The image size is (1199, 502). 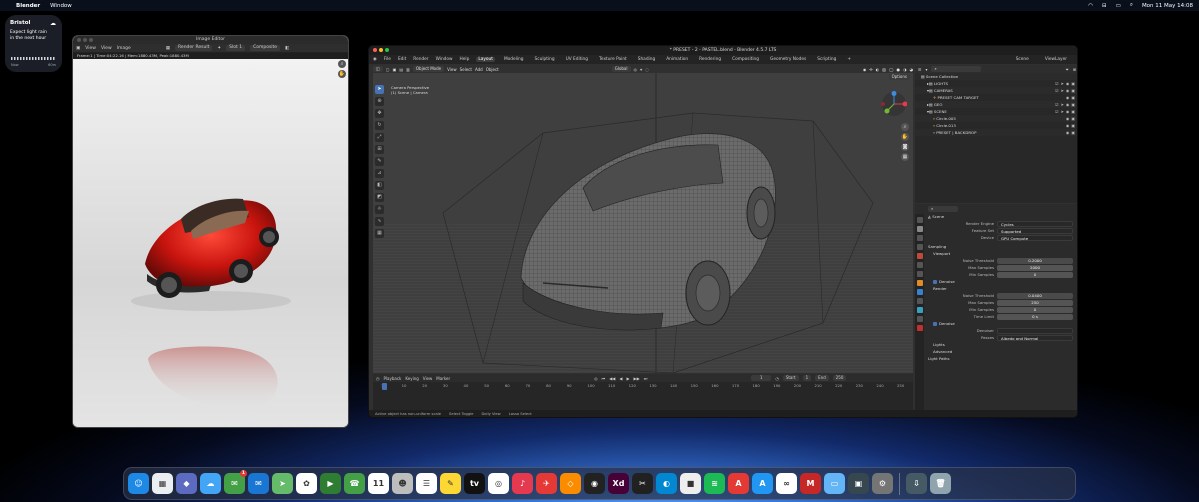 I want to click on filter-icon: ⏷, so click(x=1067, y=69).